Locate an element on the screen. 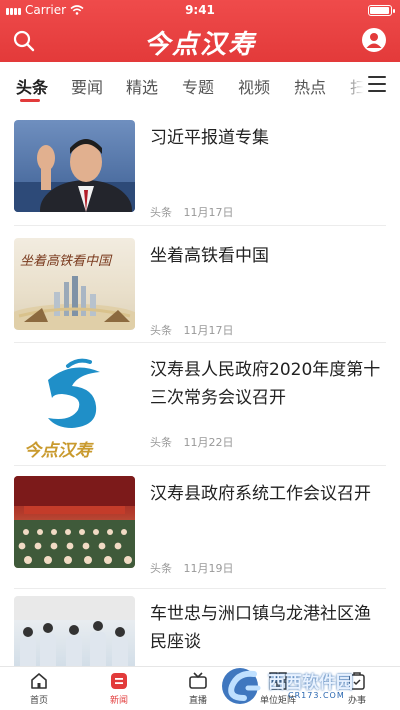 This screenshot has width=400, height=710. nav-home-label: 首页 is located at coordinates (38, 701).